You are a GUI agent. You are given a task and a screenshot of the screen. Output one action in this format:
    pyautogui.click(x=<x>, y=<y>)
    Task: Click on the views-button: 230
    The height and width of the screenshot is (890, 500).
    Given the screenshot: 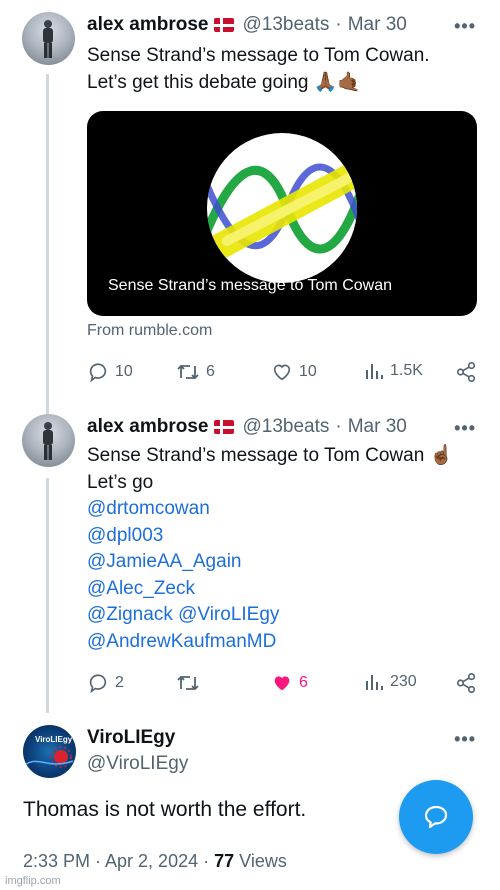 What is the action you would take?
    pyautogui.click(x=390, y=682)
    